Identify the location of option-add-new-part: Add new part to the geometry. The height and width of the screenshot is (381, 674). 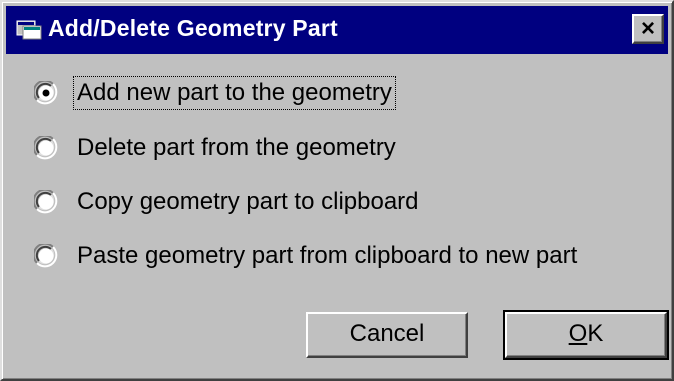
(215, 93).